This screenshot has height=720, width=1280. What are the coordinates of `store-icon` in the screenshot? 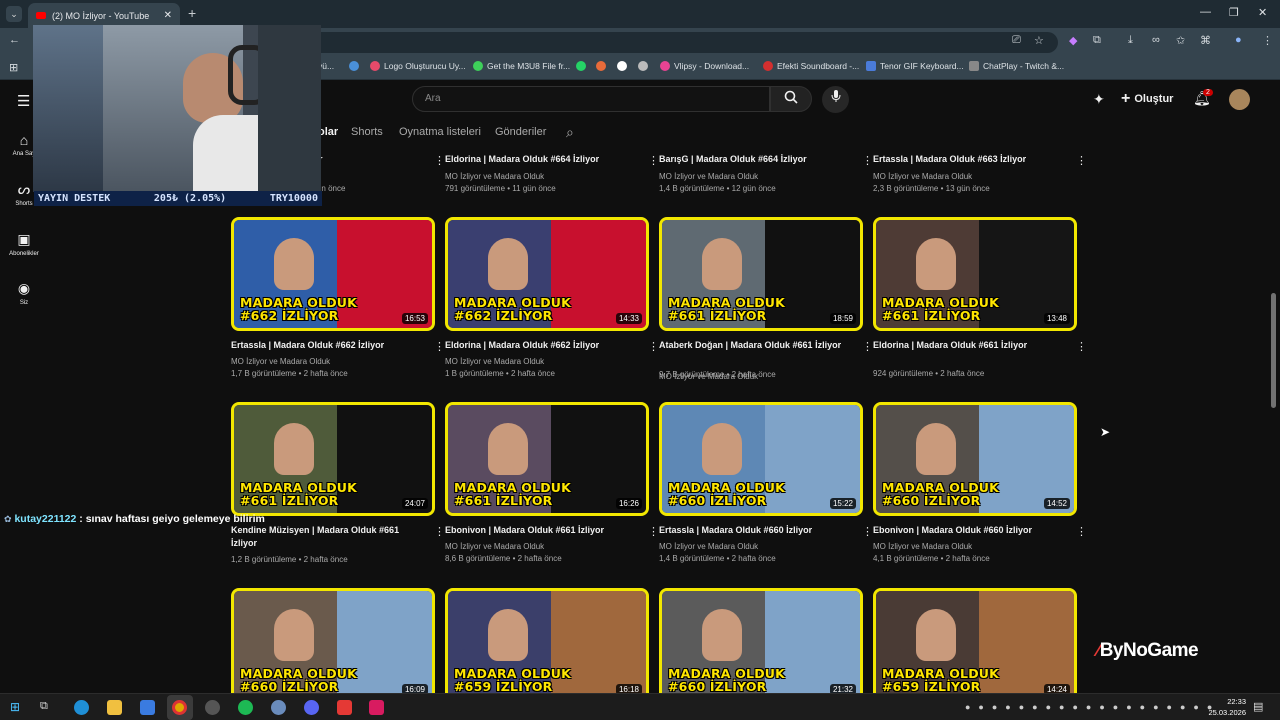 It's located at (147, 707).